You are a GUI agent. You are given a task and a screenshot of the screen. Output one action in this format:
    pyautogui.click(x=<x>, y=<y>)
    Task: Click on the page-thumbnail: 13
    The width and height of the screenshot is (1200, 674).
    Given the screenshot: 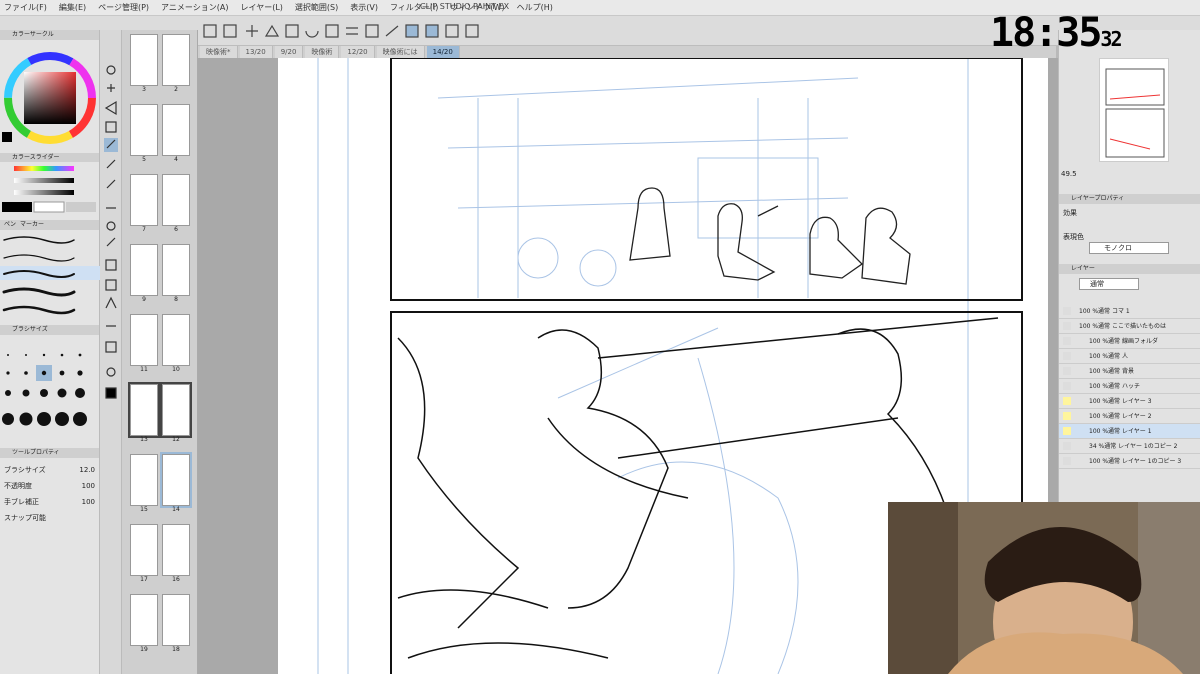 What is the action you would take?
    pyautogui.click(x=144, y=417)
    